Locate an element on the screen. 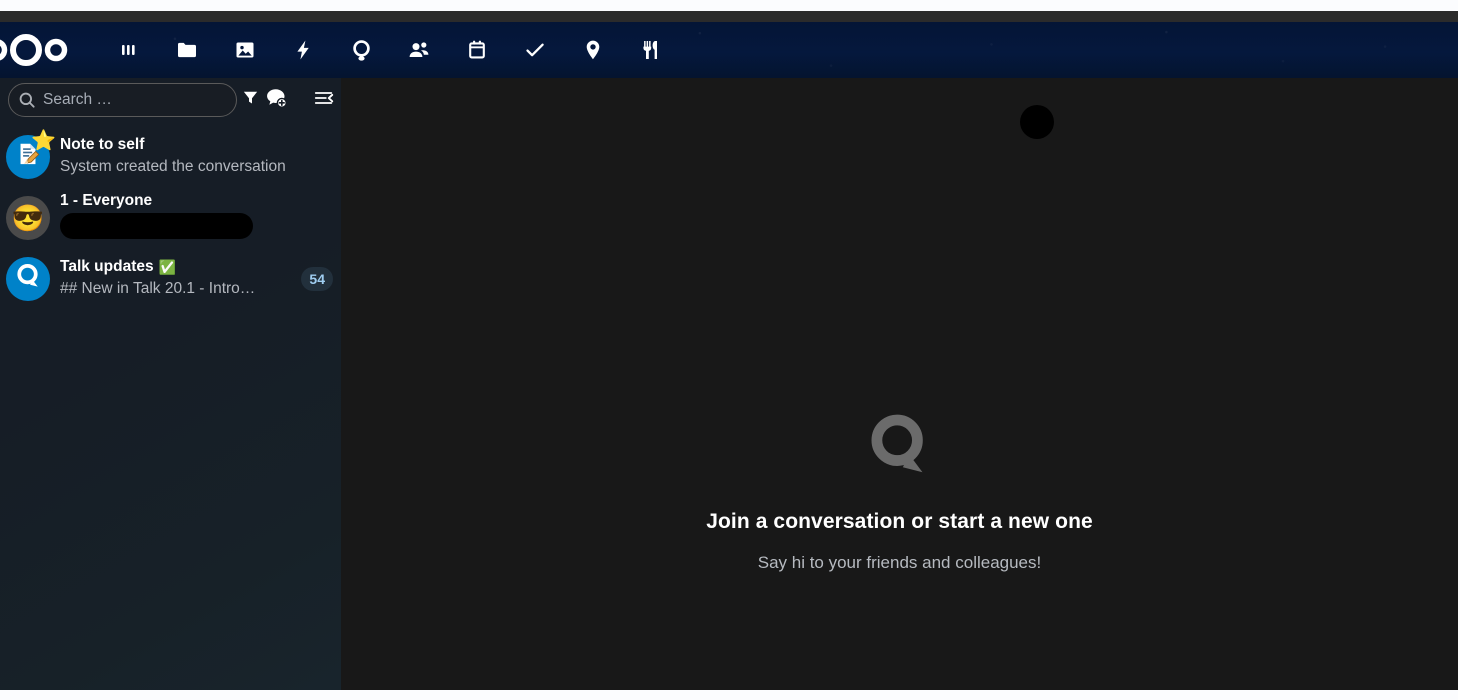 The width and height of the screenshot is (1458, 700). browser-titlebar-strip is located at coordinates (729, 16).